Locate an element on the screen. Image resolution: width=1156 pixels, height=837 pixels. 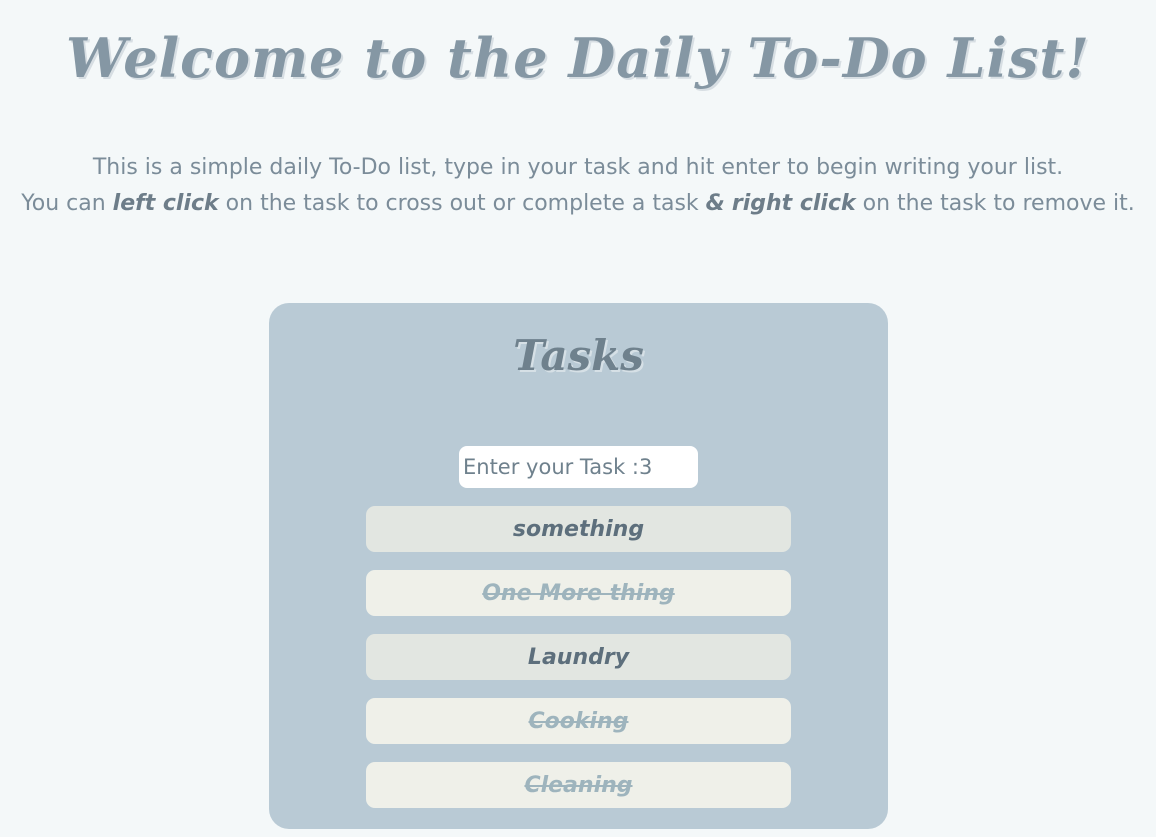
page-title: Welcome to the Daily To-Do List! is located at coordinates (578, 58).